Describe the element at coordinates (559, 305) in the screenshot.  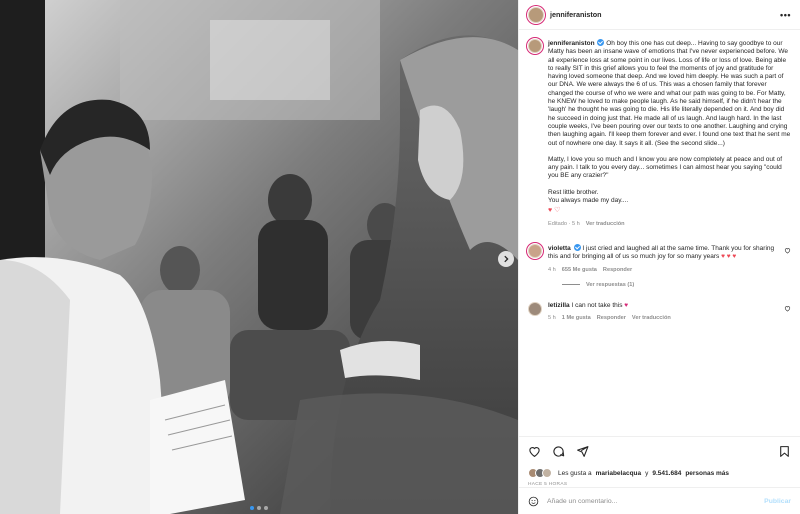
I see `comment-username: letizilla` at that location.